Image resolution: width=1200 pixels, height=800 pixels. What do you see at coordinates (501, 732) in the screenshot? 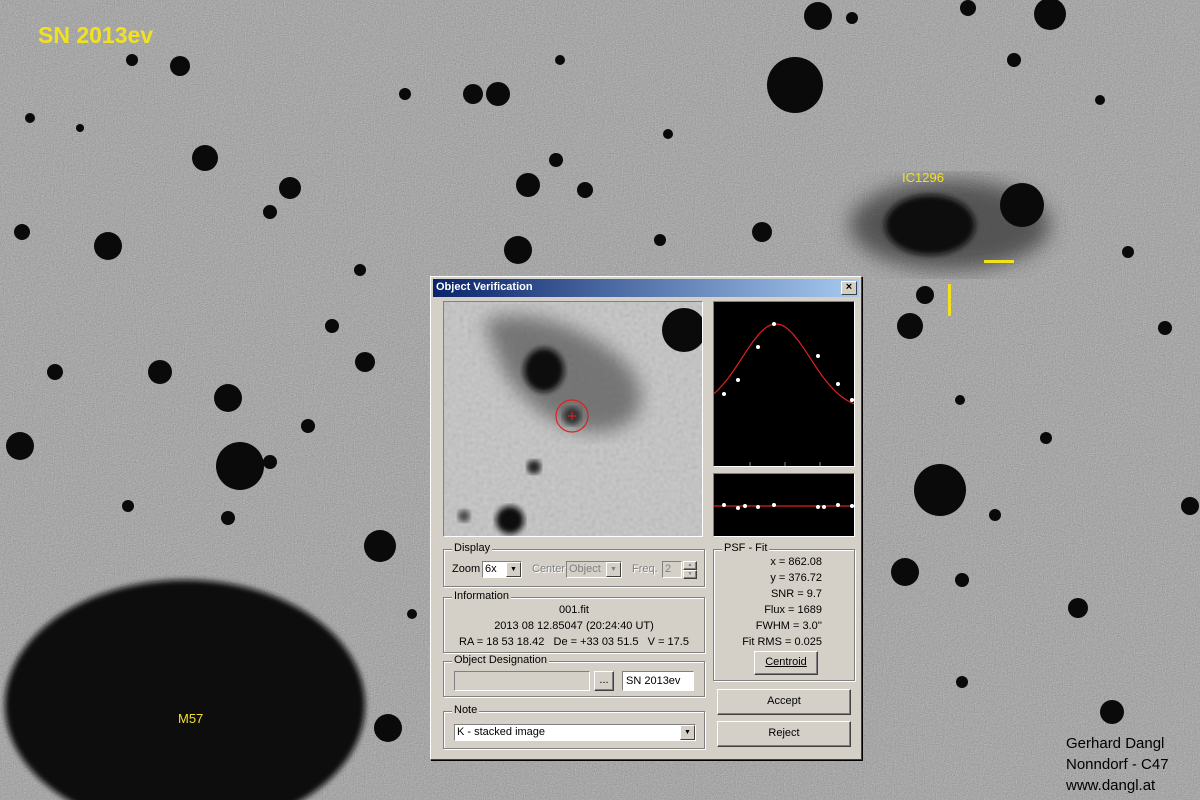
I see `note-select-value: K - stacked image` at bounding box center [501, 732].